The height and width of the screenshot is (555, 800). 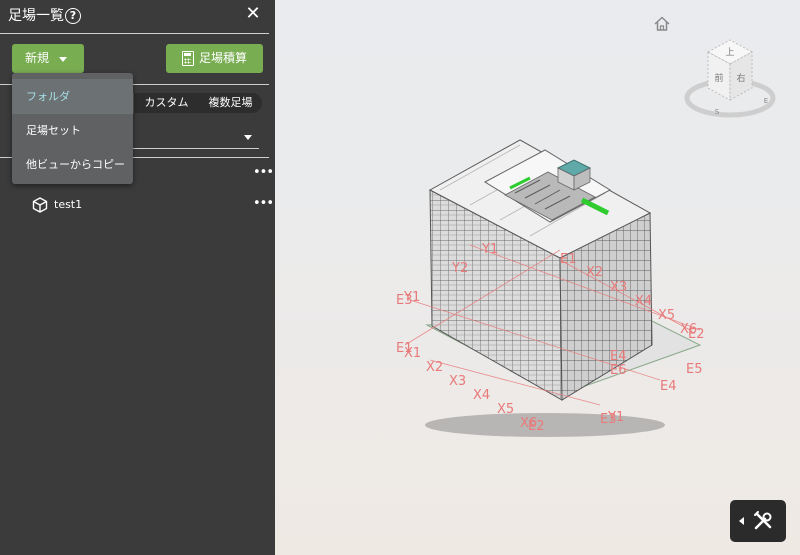 I want to click on grid-label: Y2, so click(x=459, y=268).